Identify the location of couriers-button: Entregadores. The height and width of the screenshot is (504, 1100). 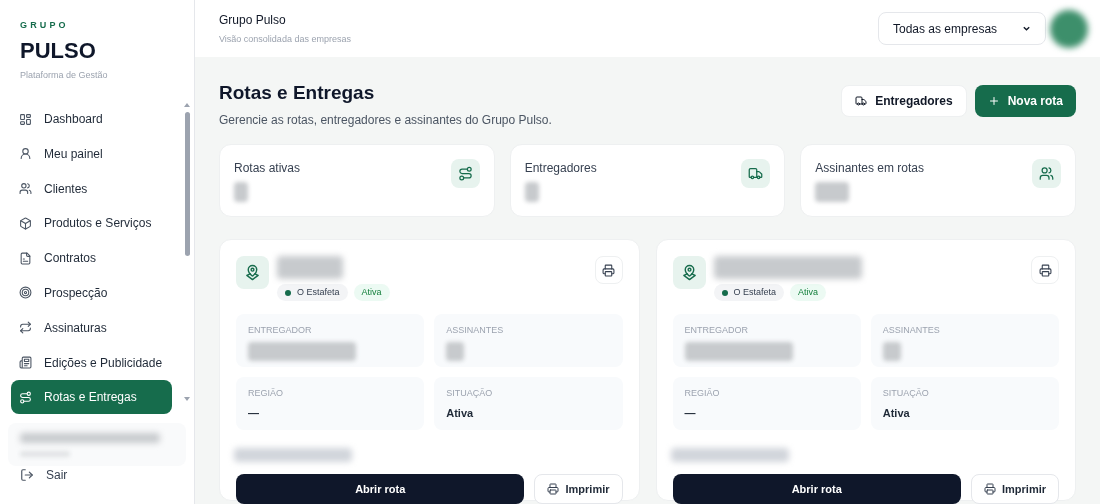
(904, 101).